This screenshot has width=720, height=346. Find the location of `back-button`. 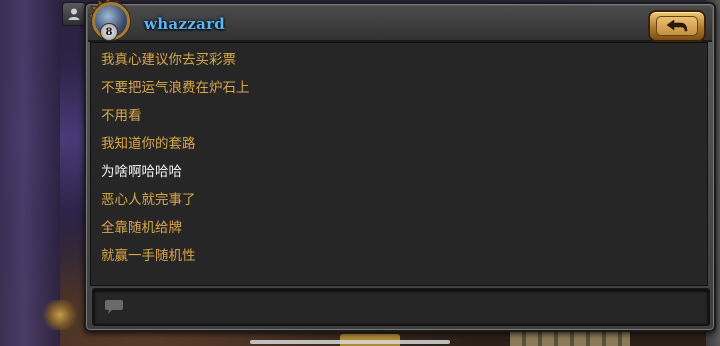

back-button is located at coordinates (677, 26).